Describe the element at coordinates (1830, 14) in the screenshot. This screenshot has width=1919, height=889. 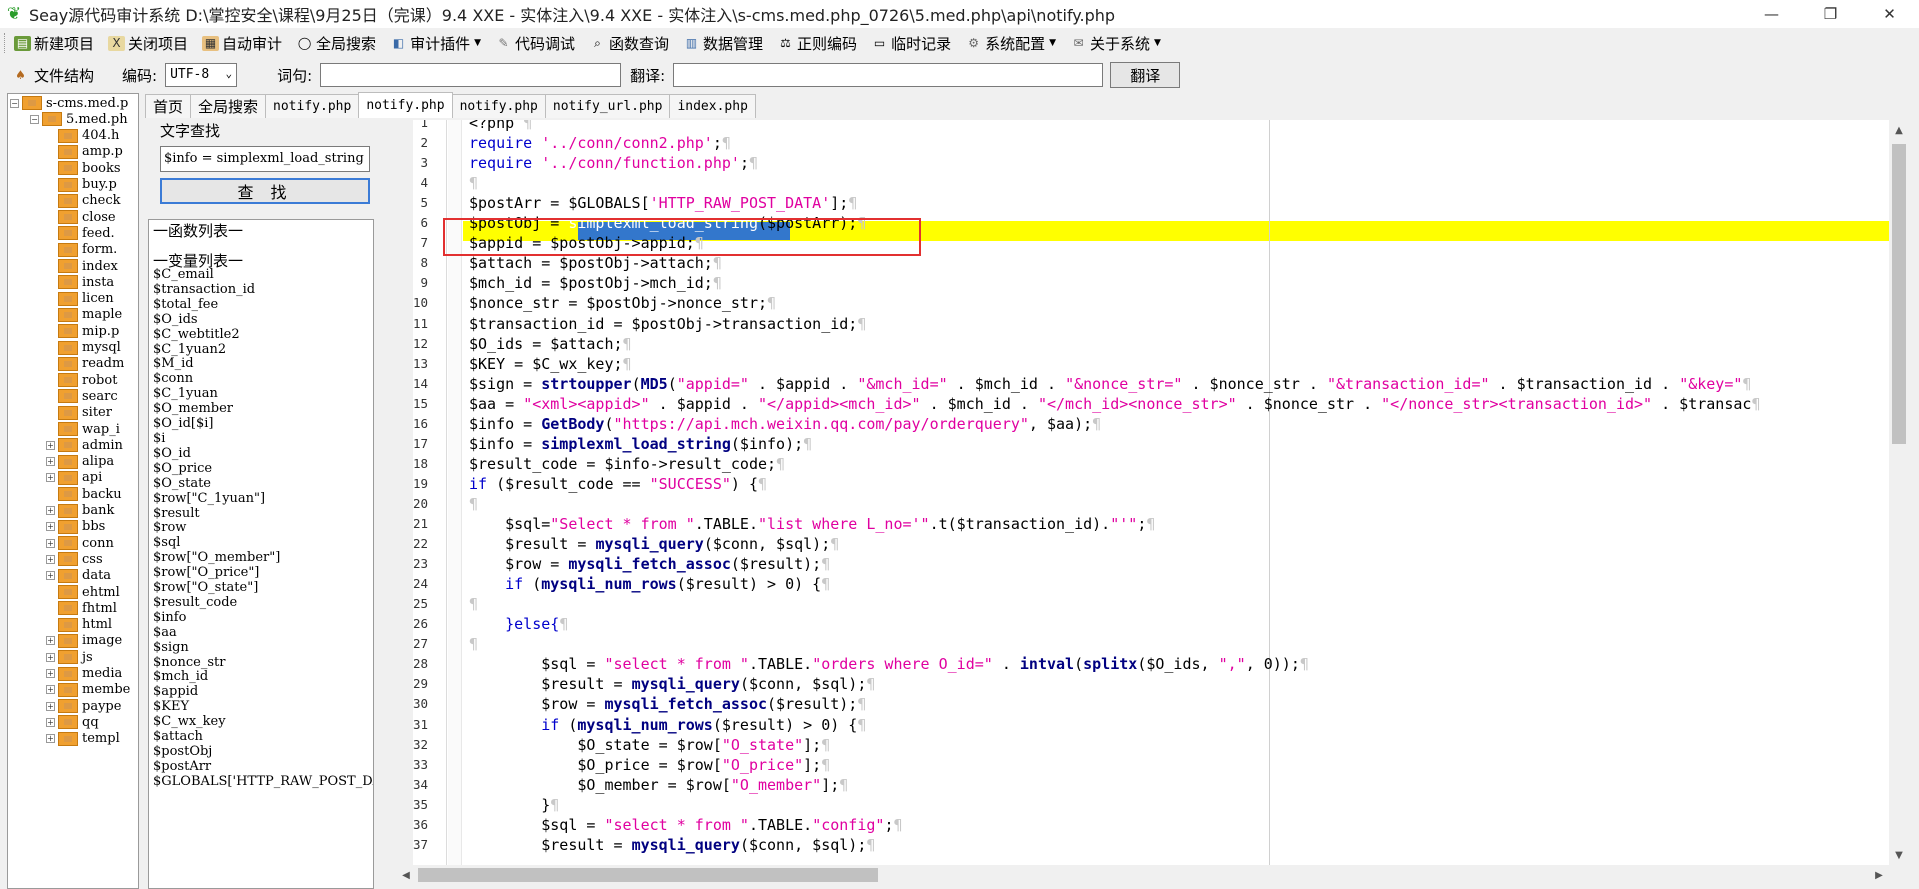
I see `maximize-button: ❐` at that location.